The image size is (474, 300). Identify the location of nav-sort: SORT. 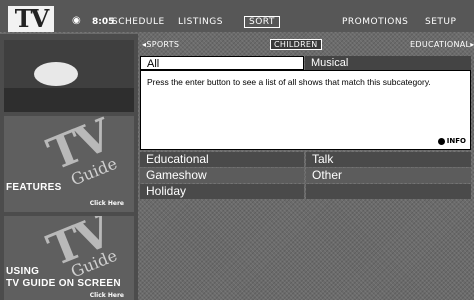
(262, 22).